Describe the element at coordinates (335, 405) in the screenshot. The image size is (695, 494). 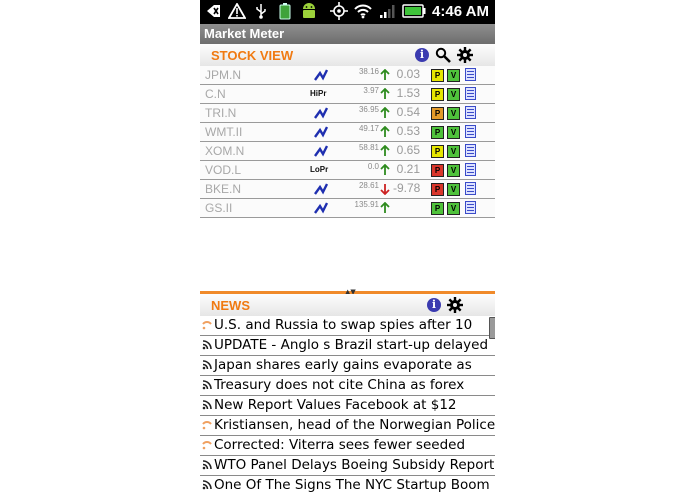
I see `news-headline: New Report Values Facebook at $12` at that location.